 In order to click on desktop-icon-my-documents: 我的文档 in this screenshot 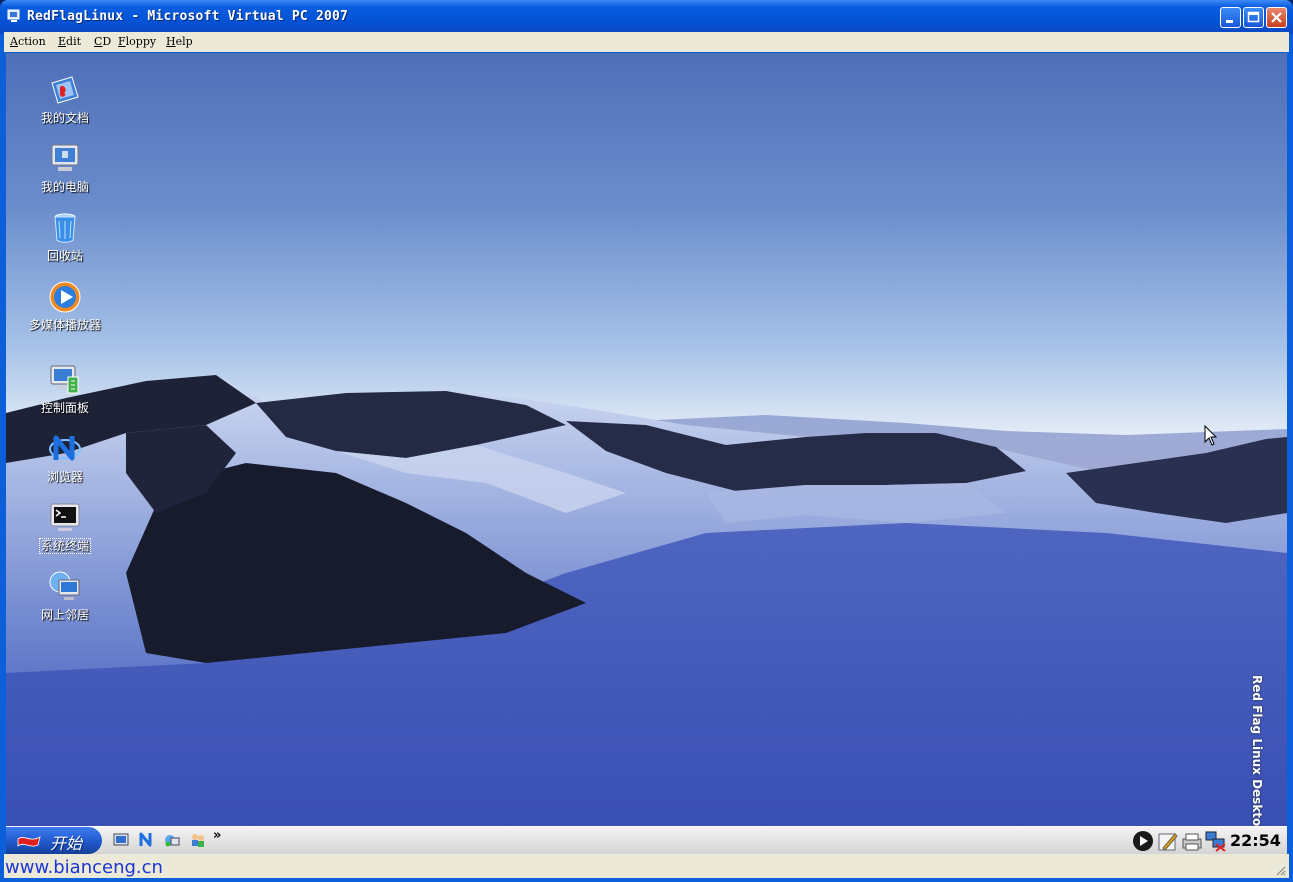, I will do `click(65, 99)`.